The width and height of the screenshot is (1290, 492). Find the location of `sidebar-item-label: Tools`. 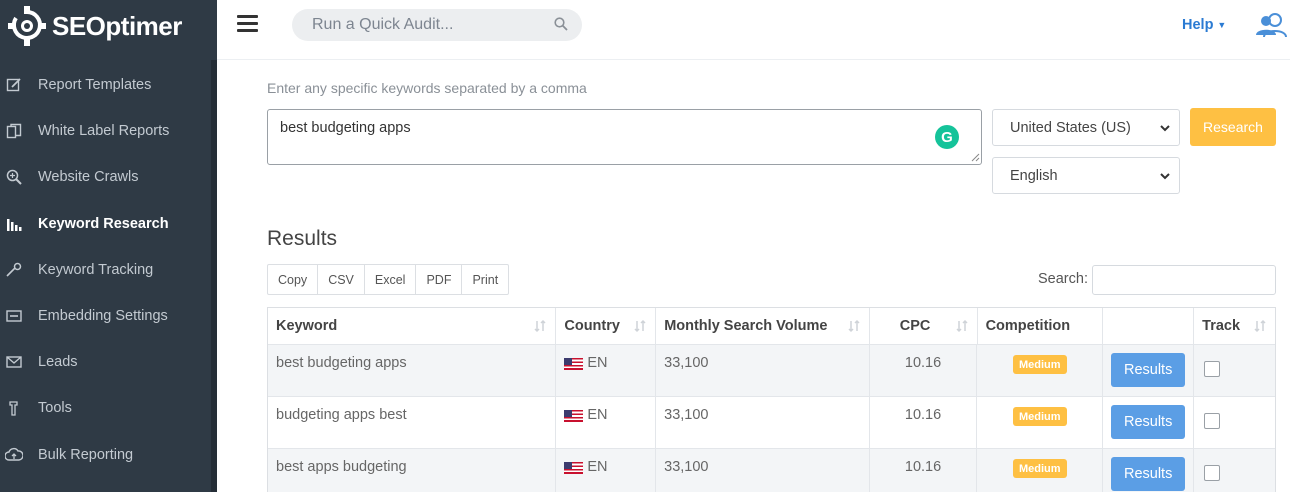

sidebar-item-label: Tools is located at coordinates (55, 408).